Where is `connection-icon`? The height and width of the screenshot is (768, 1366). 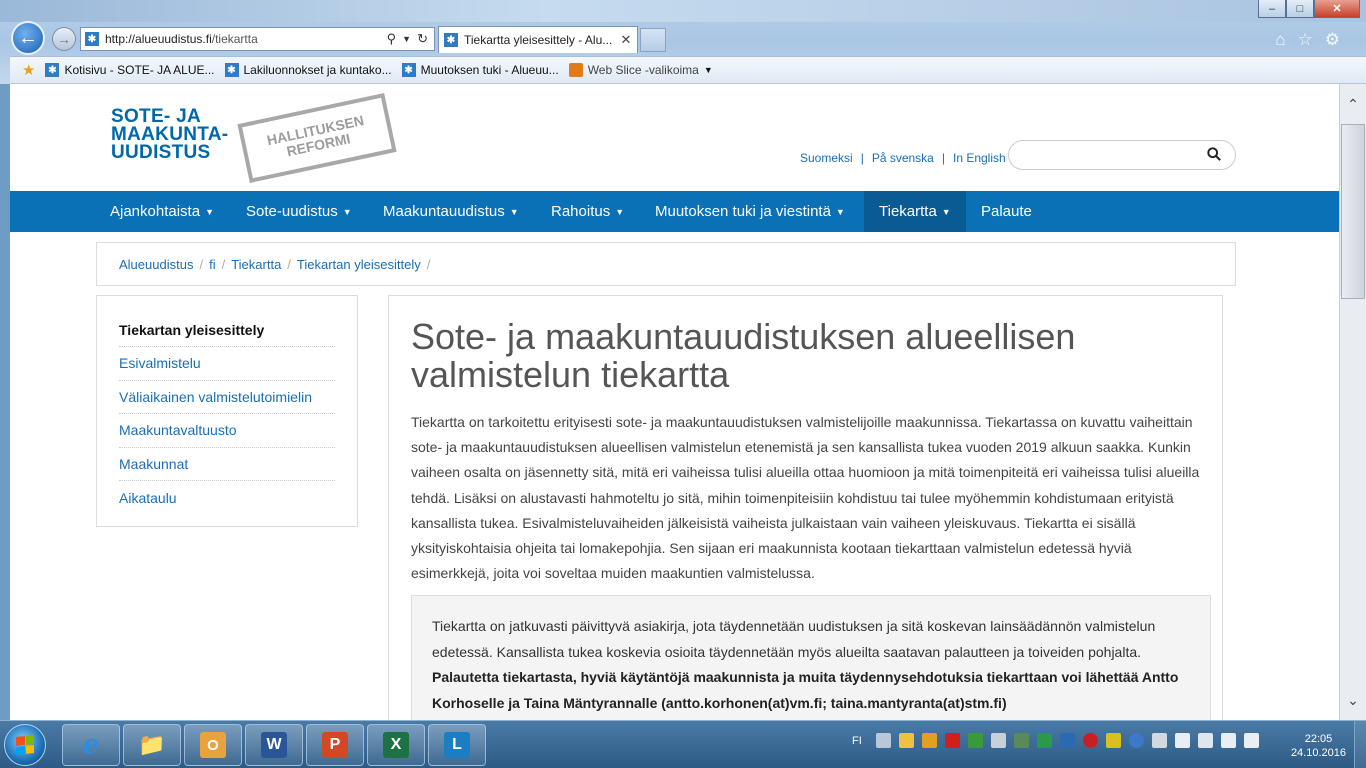 connection-icon is located at coordinates (1159, 740).